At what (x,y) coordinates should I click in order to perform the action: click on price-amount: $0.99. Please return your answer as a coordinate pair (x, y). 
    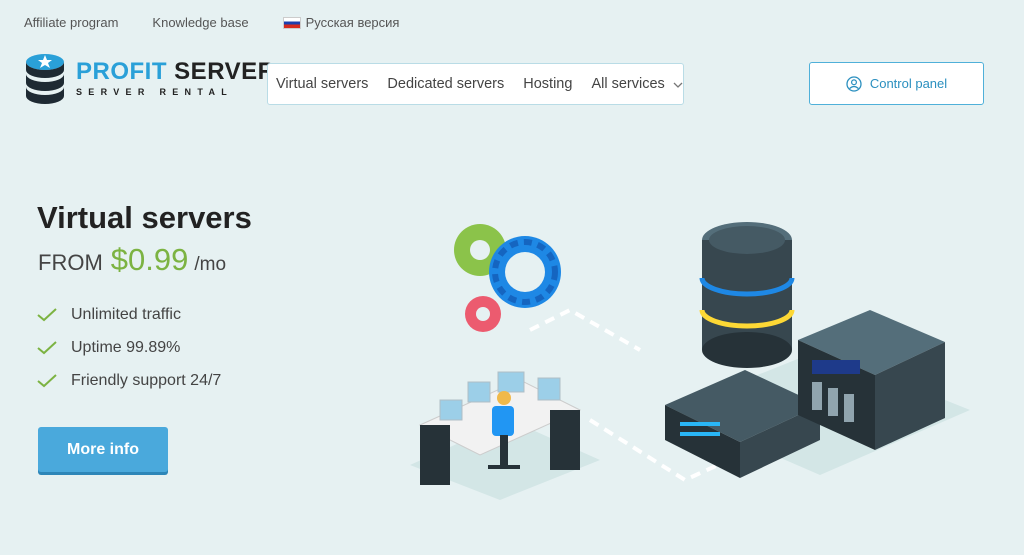
    Looking at the image, I should click on (149, 259).